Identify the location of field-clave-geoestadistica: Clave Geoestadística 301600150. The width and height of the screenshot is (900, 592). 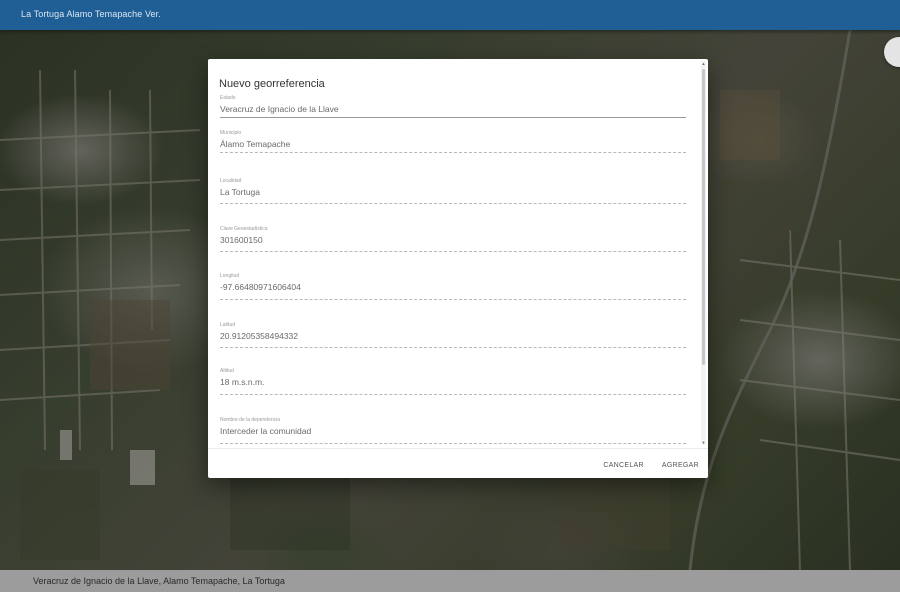
(453, 239).